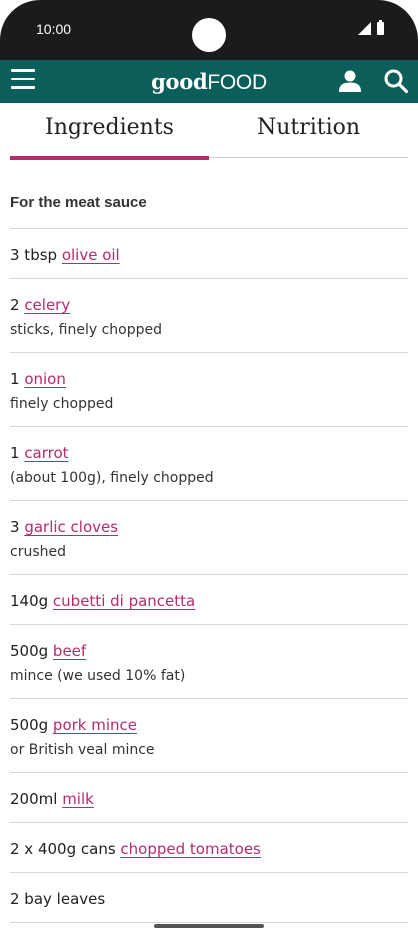 The width and height of the screenshot is (418, 938). I want to click on ingredient-row: 3 garlic cloves crushed, so click(209, 538).